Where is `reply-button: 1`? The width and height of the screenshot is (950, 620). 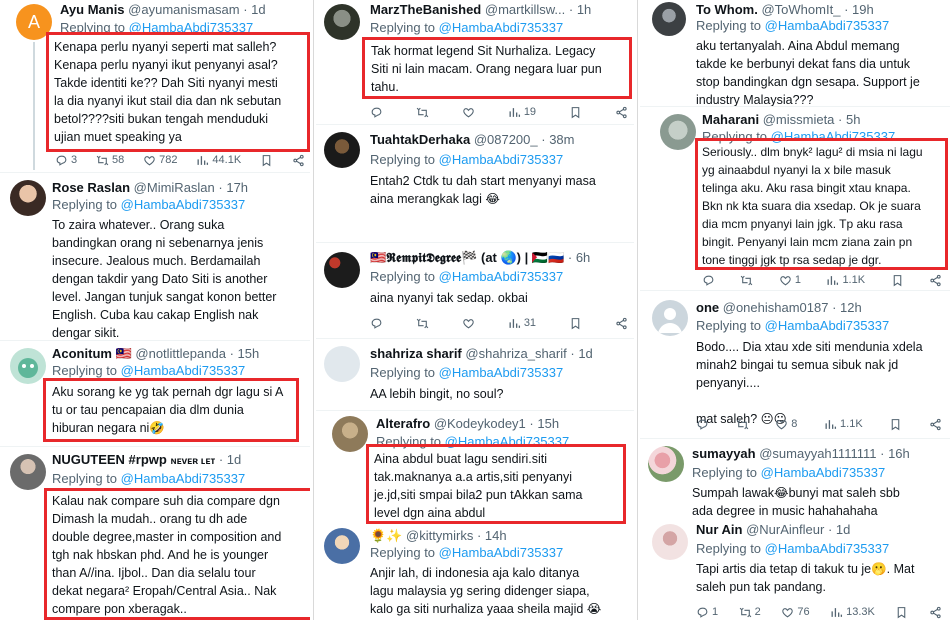 reply-button: 1 is located at coordinates (707, 612).